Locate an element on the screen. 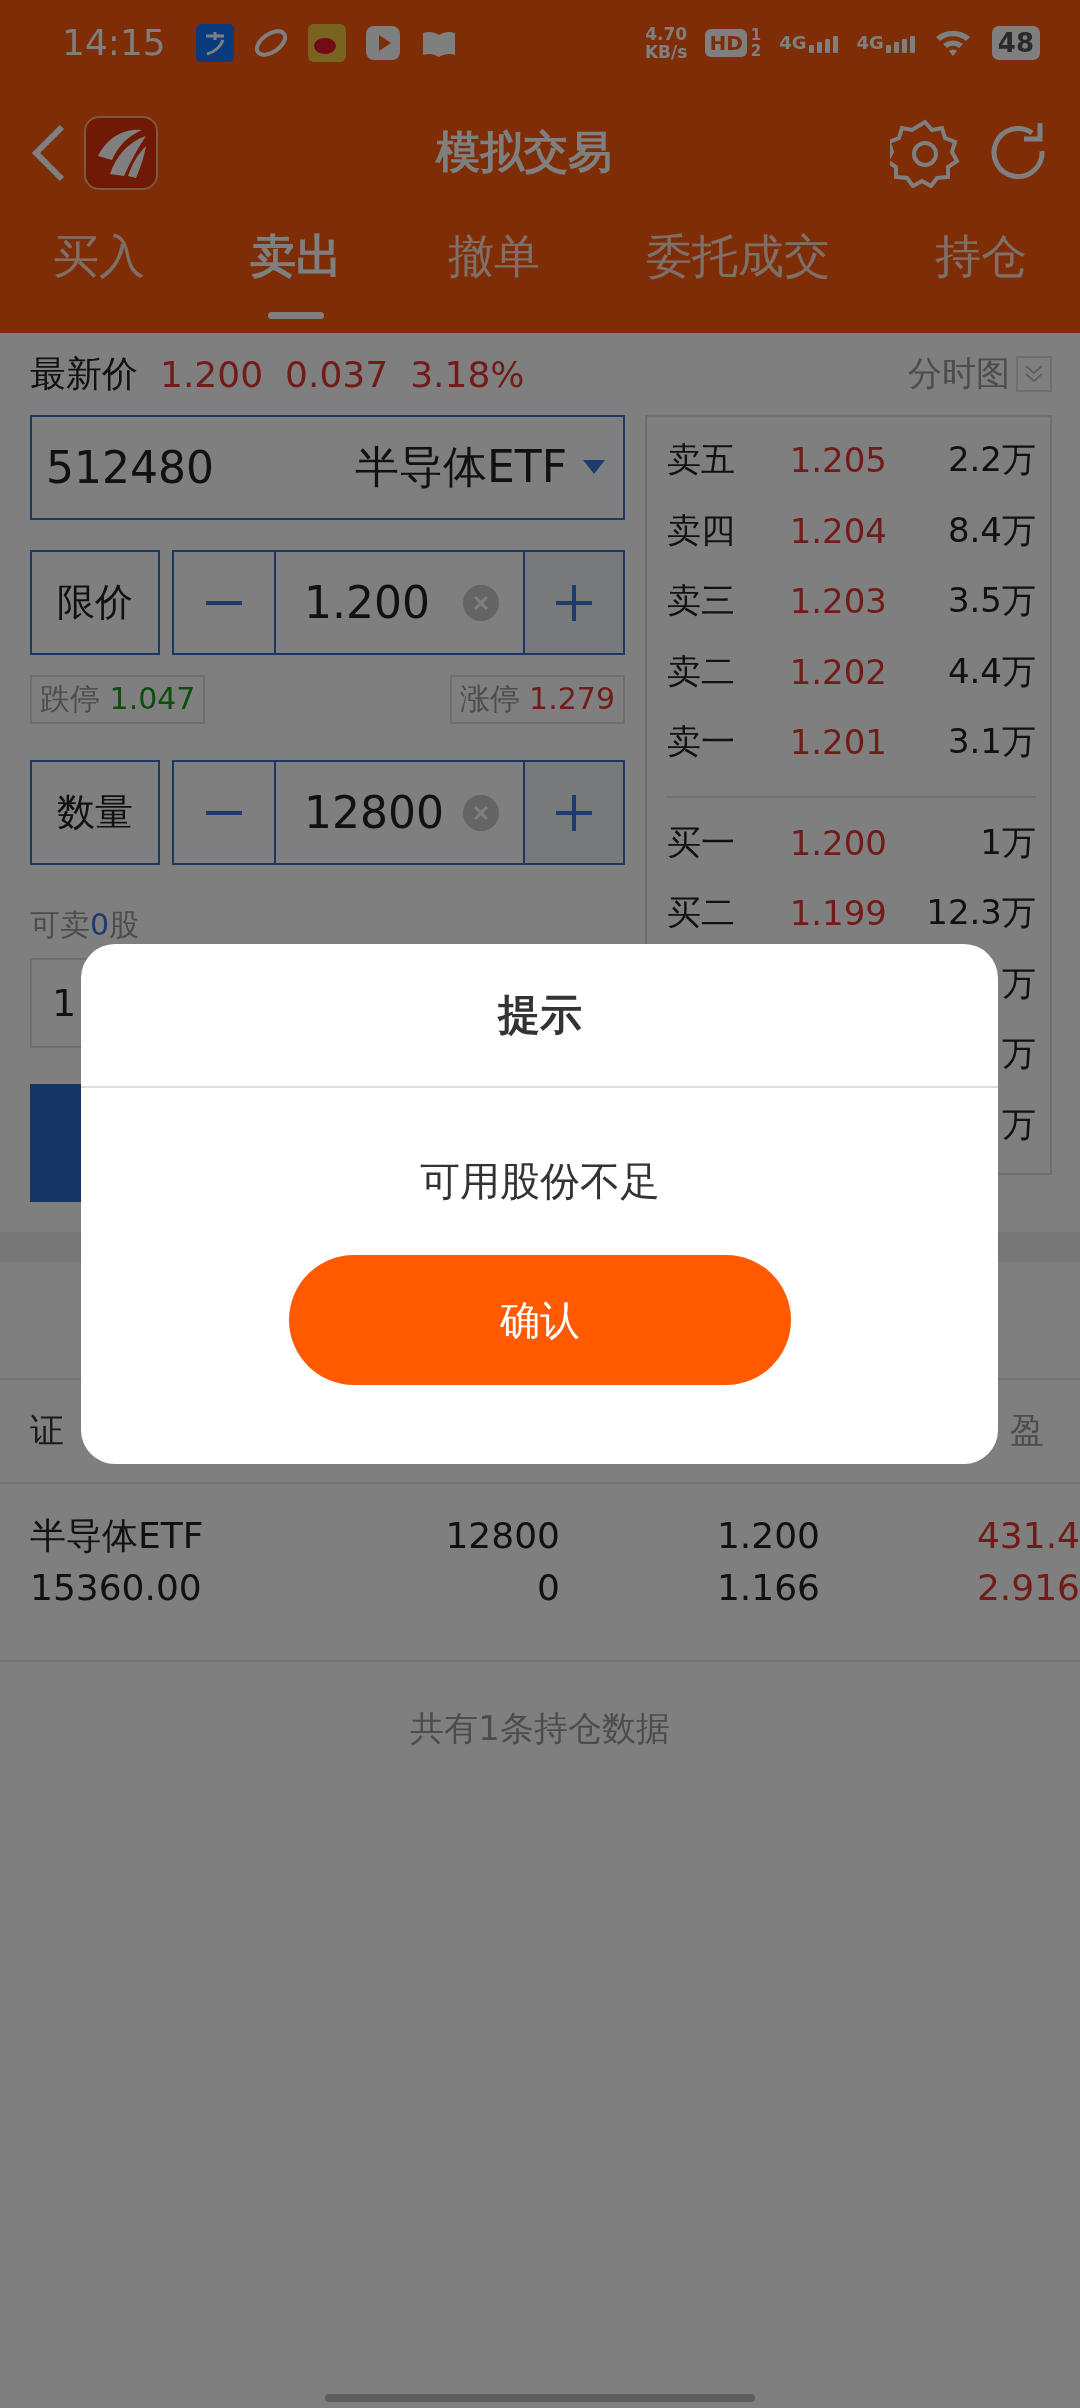 This screenshot has height=2408, width=1080. app-logo-icon is located at coordinates (121, 152).